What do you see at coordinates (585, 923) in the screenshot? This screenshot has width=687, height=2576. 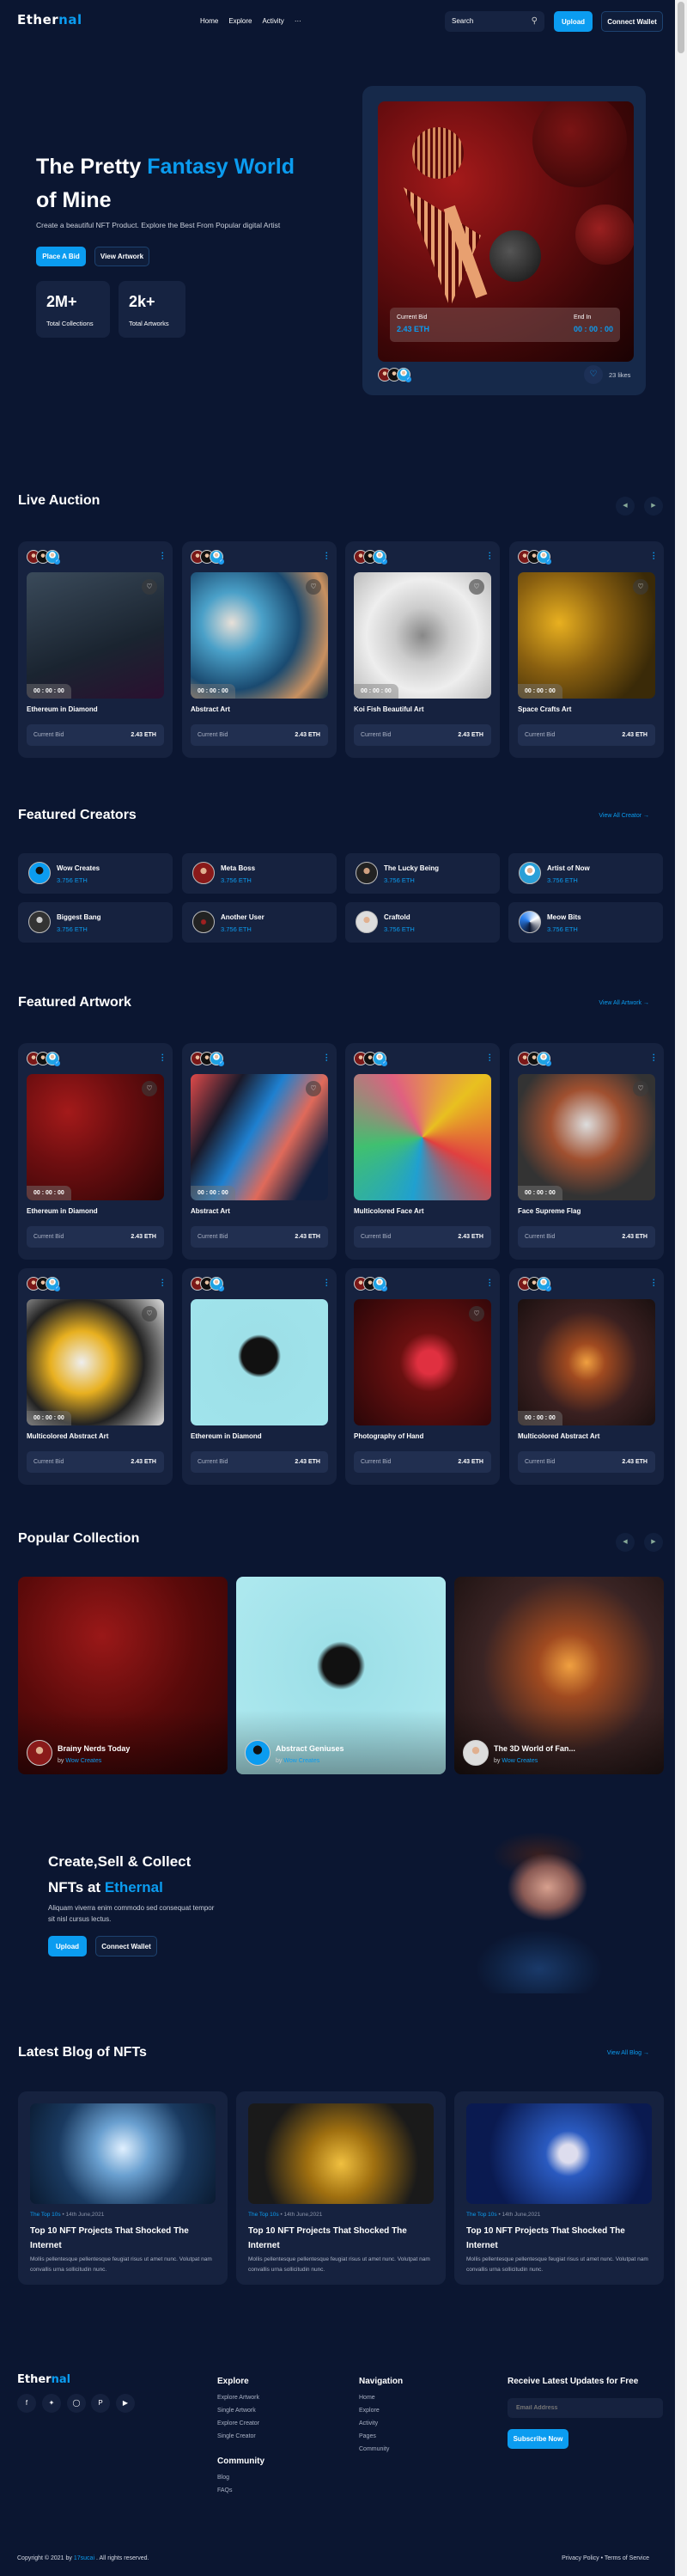 I see `creator-card: Meow Bits 3.756 ETH` at bounding box center [585, 923].